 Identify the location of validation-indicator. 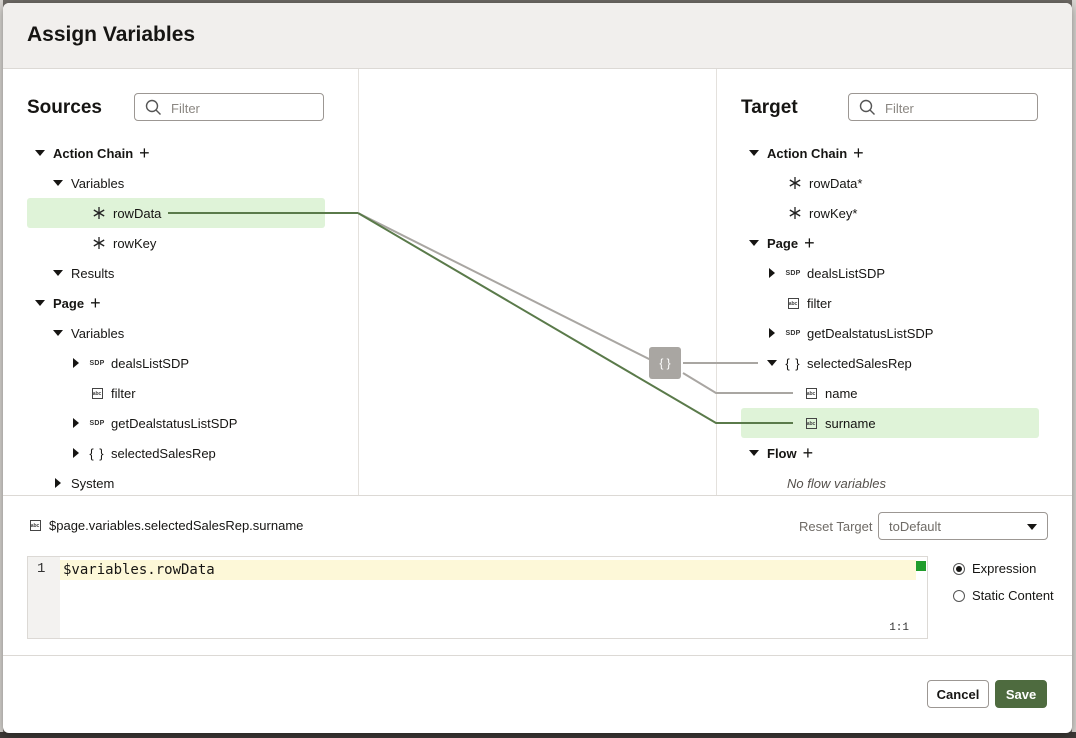
(921, 566).